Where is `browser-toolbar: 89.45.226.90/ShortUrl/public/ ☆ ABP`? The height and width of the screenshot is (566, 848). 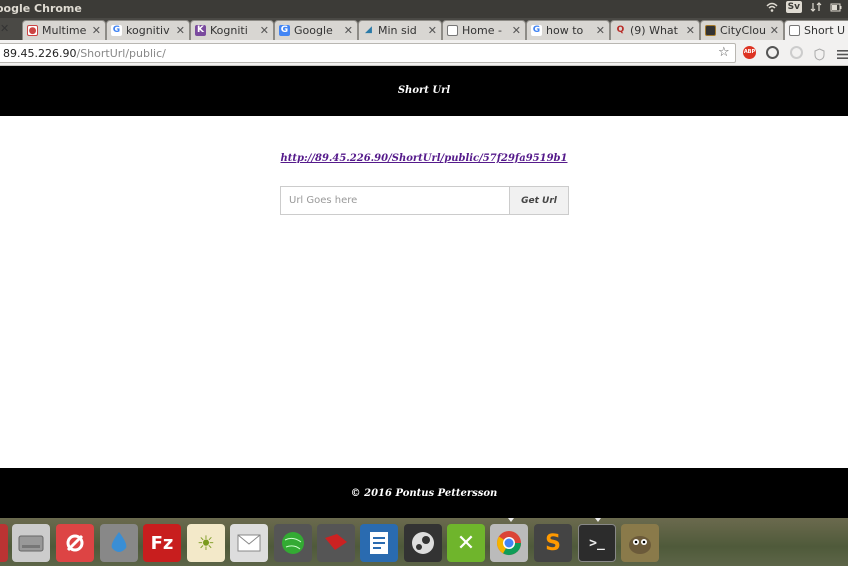 browser-toolbar: 89.45.226.90/ShortUrl/public/ ☆ ABP is located at coordinates (424, 53).